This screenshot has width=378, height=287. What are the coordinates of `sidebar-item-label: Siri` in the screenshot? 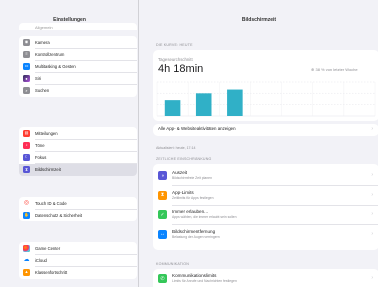 It's located at (38, 79).